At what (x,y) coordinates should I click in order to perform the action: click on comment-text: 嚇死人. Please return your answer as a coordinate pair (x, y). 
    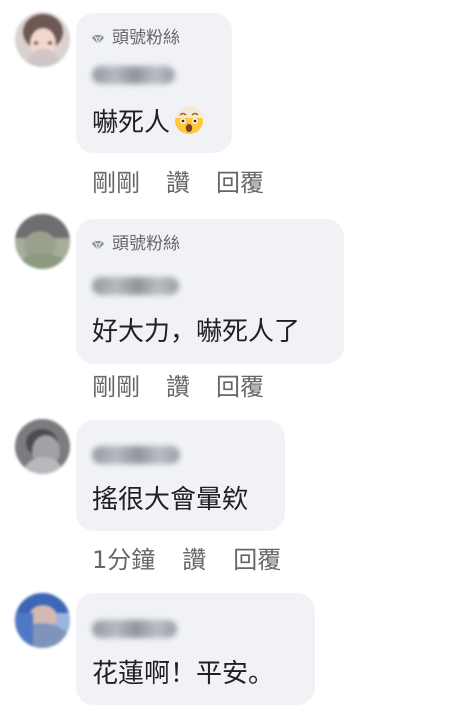
    Looking at the image, I should click on (149, 121).